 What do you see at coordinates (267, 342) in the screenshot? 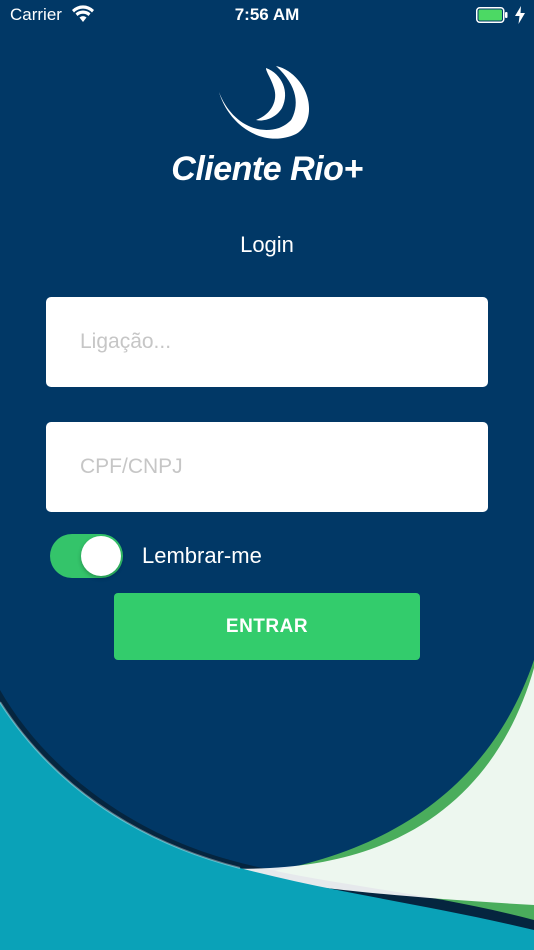
I see `ligacao-input` at bounding box center [267, 342].